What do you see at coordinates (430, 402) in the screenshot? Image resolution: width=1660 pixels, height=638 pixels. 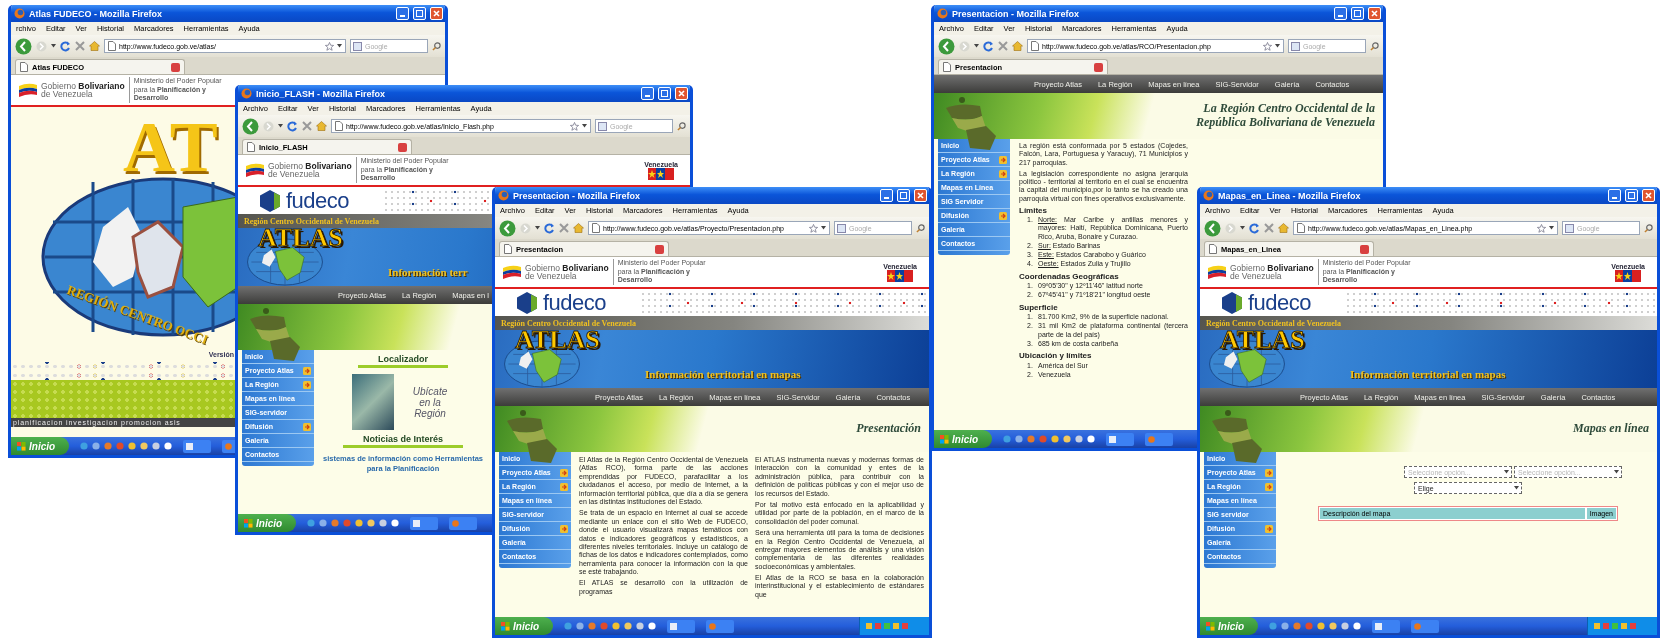 I see `locator-caption: Ubícate en la Región` at bounding box center [430, 402].